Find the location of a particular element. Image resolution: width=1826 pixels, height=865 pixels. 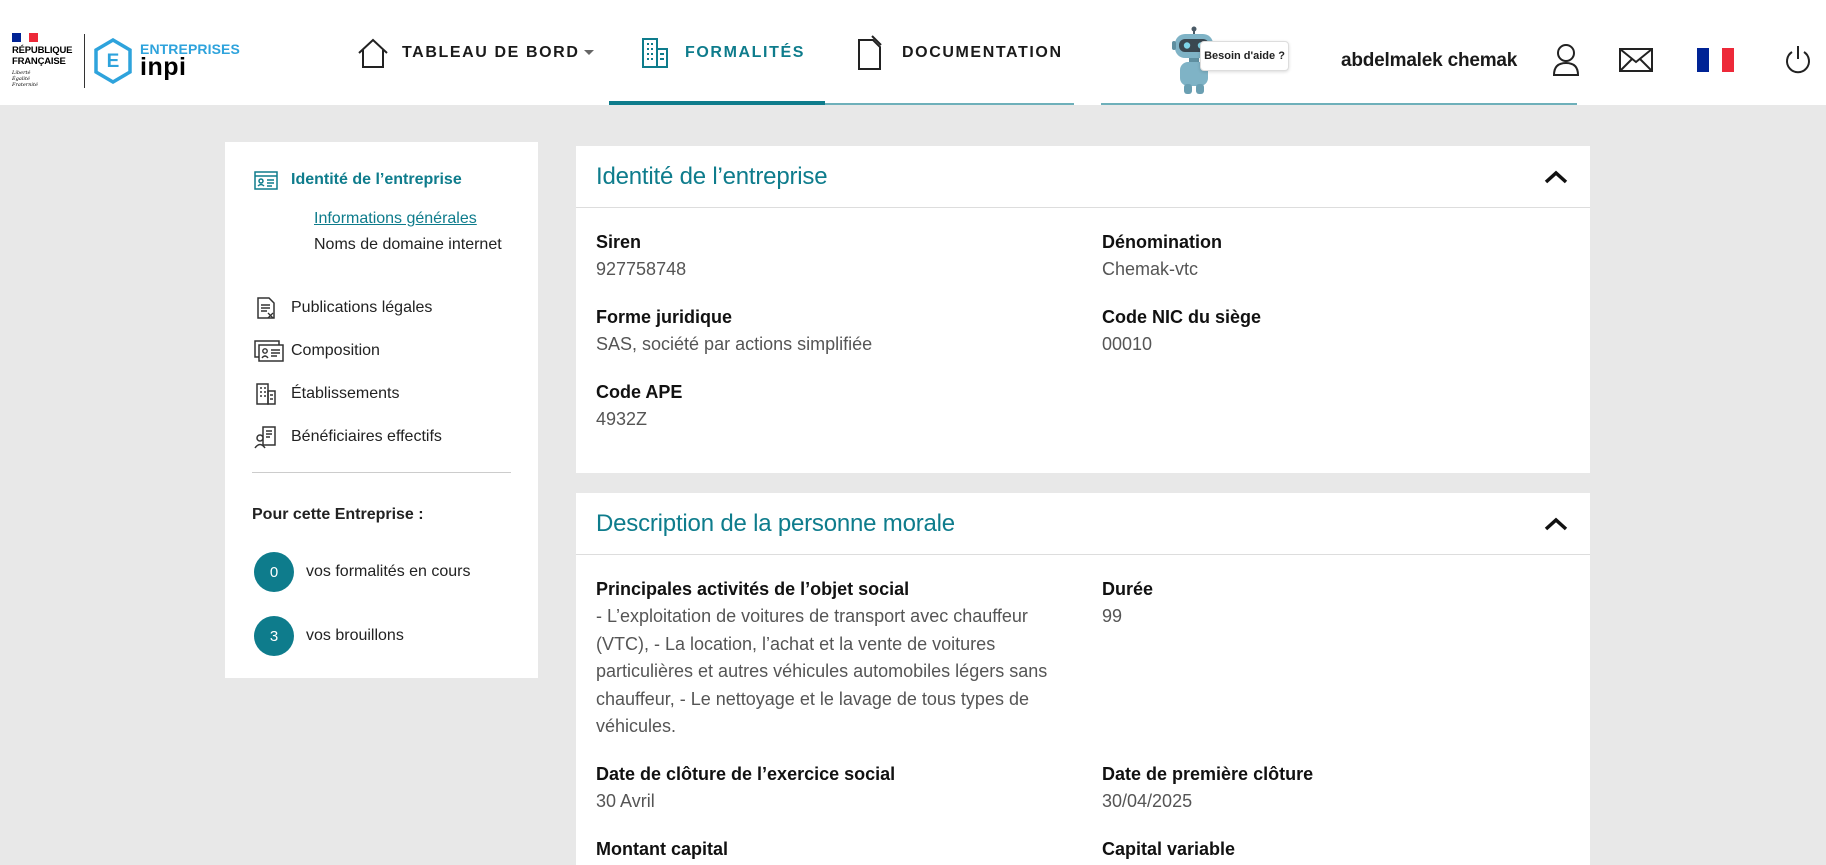

field-montant-capital: Montant capital is located at coordinates (662, 849).